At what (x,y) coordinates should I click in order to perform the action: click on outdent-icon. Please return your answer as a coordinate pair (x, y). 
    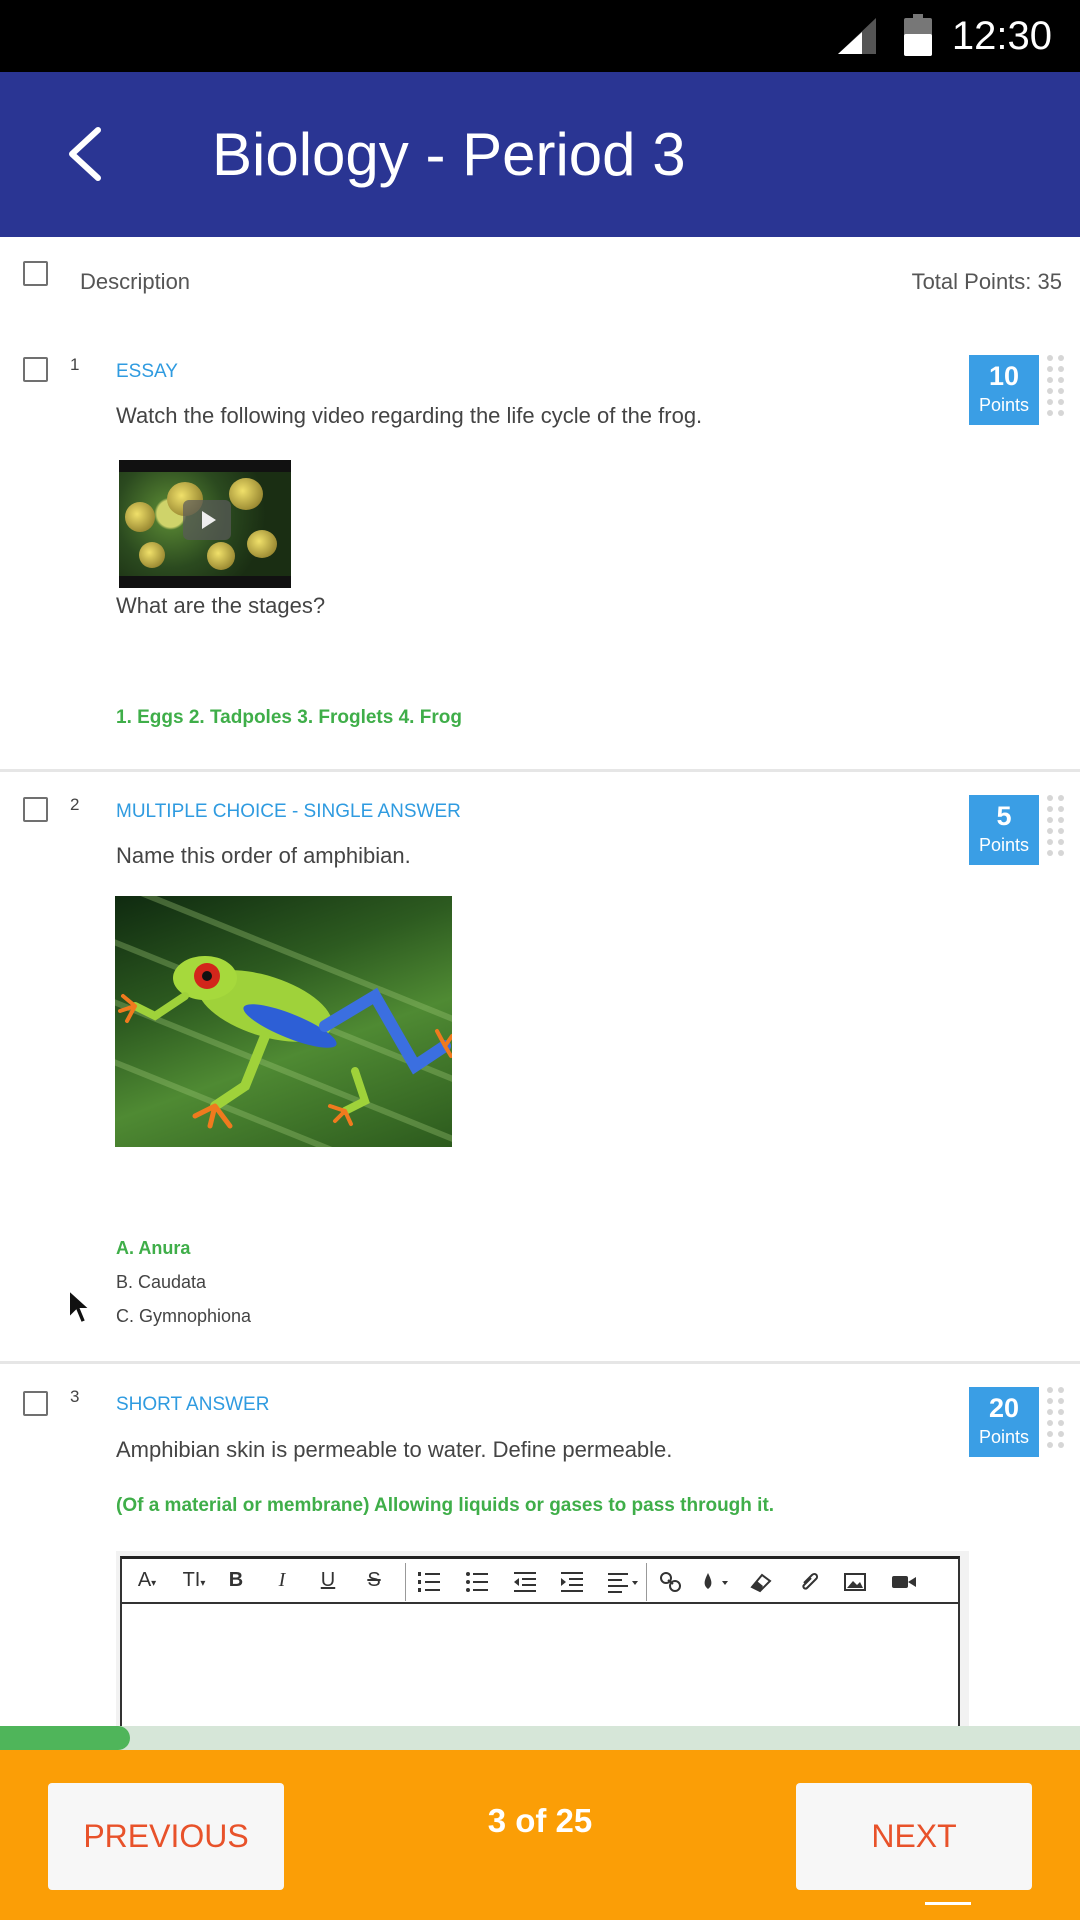
    Looking at the image, I should click on (525, 1582).